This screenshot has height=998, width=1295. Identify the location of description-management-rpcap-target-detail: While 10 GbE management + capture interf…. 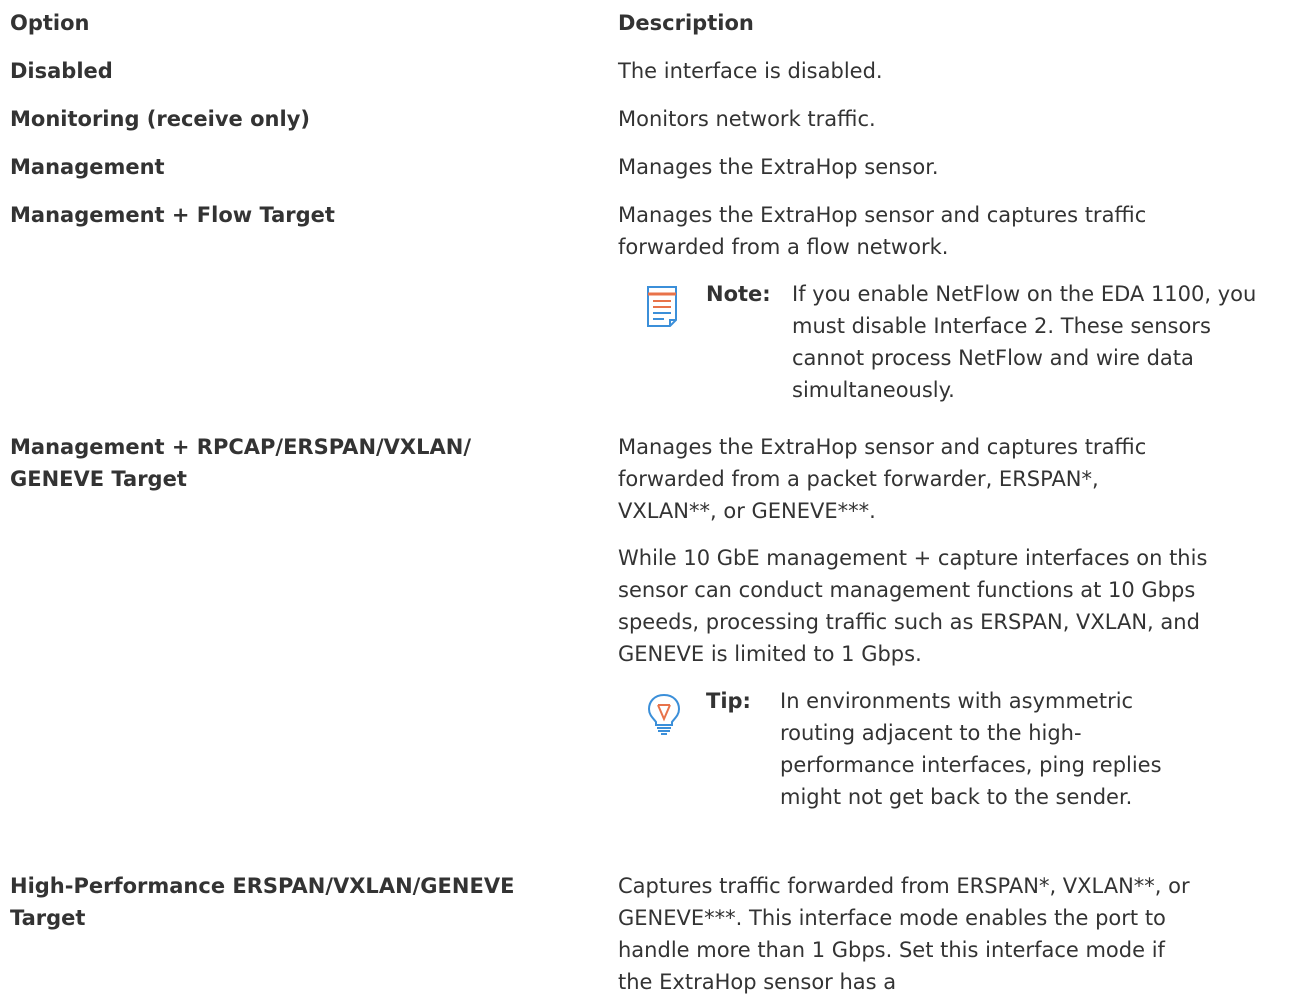
(913, 606).